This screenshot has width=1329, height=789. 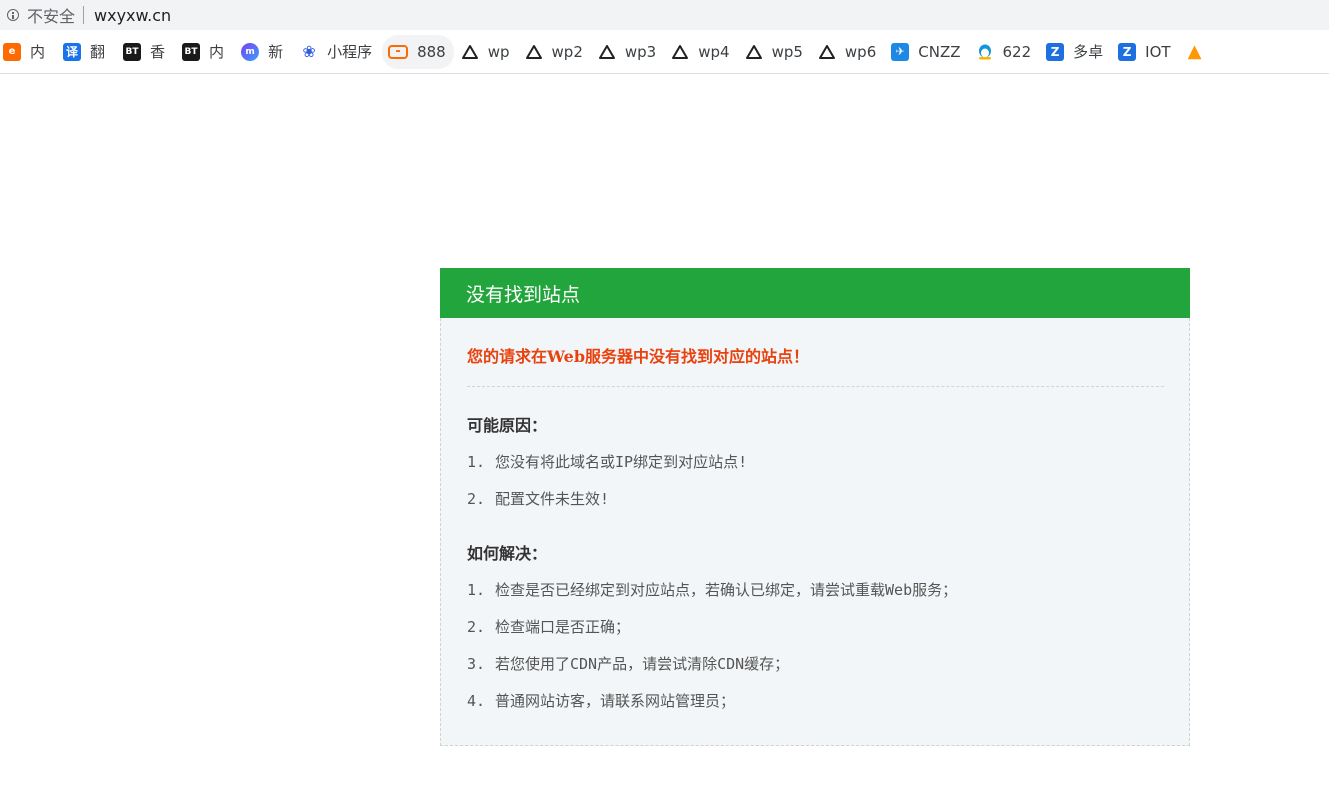 What do you see at coordinates (815, 293) in the screenshot?
I see `error-title: 没有找到站点` at bounding box center [815, 293].